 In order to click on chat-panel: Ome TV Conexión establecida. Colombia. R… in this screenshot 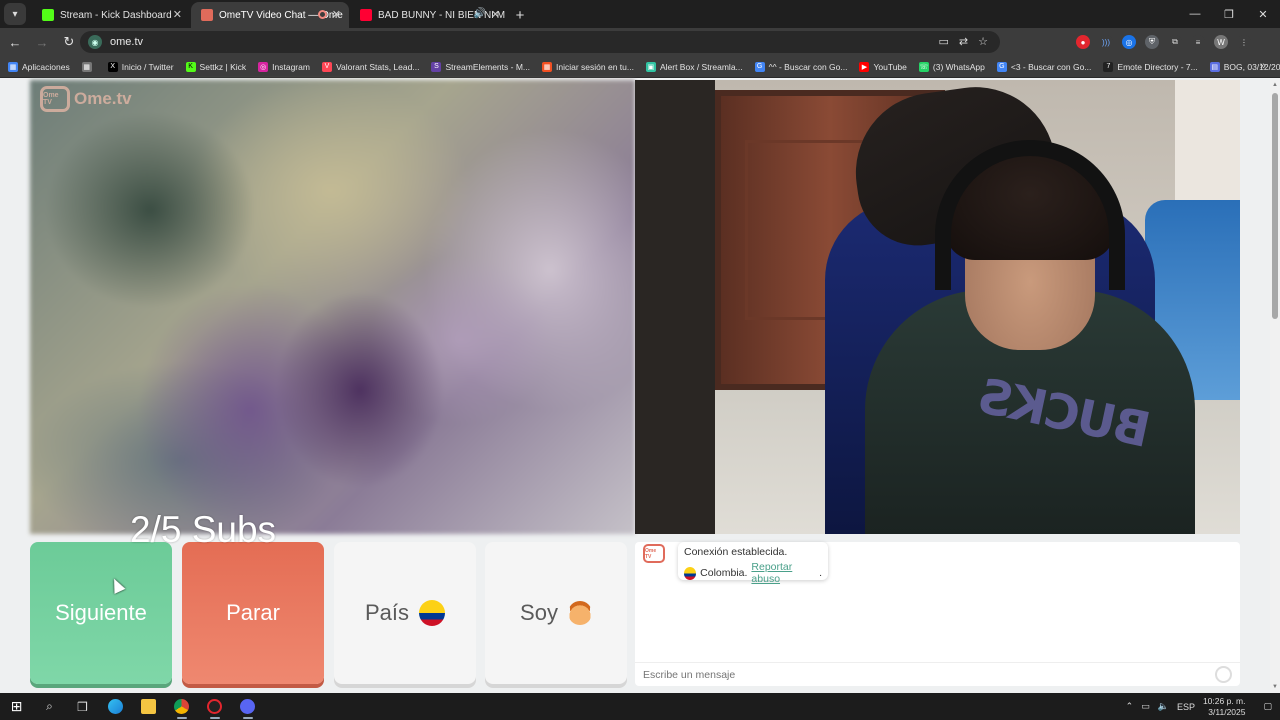, I will do `click(937, 614)`.